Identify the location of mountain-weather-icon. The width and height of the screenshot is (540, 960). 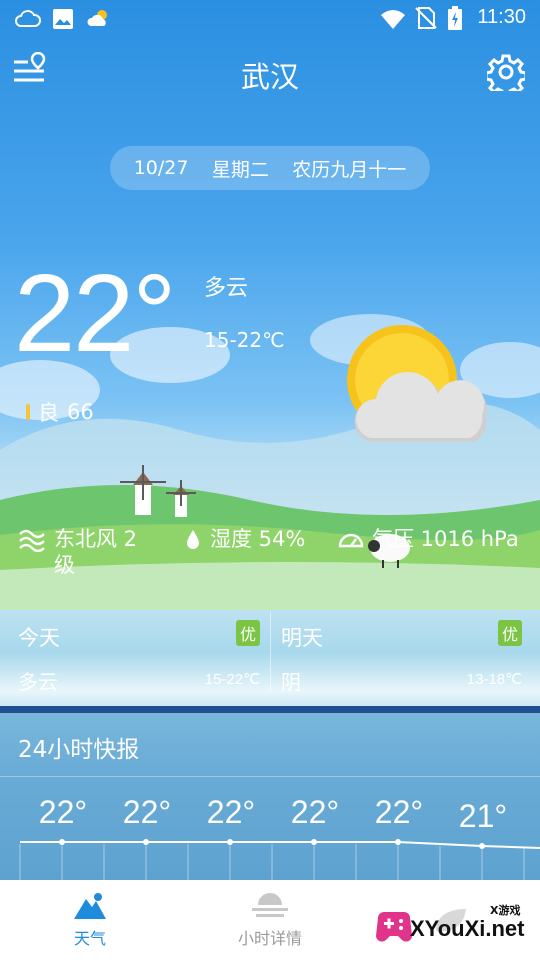
(90, 906).